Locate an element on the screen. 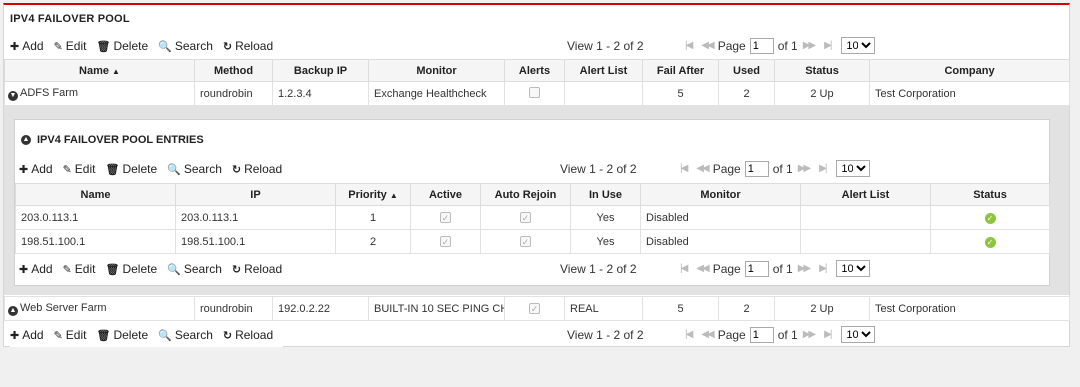 This screenshot has width=1080, height=387. col-priority: Priority ▲ is located at coordinates (373, 194).